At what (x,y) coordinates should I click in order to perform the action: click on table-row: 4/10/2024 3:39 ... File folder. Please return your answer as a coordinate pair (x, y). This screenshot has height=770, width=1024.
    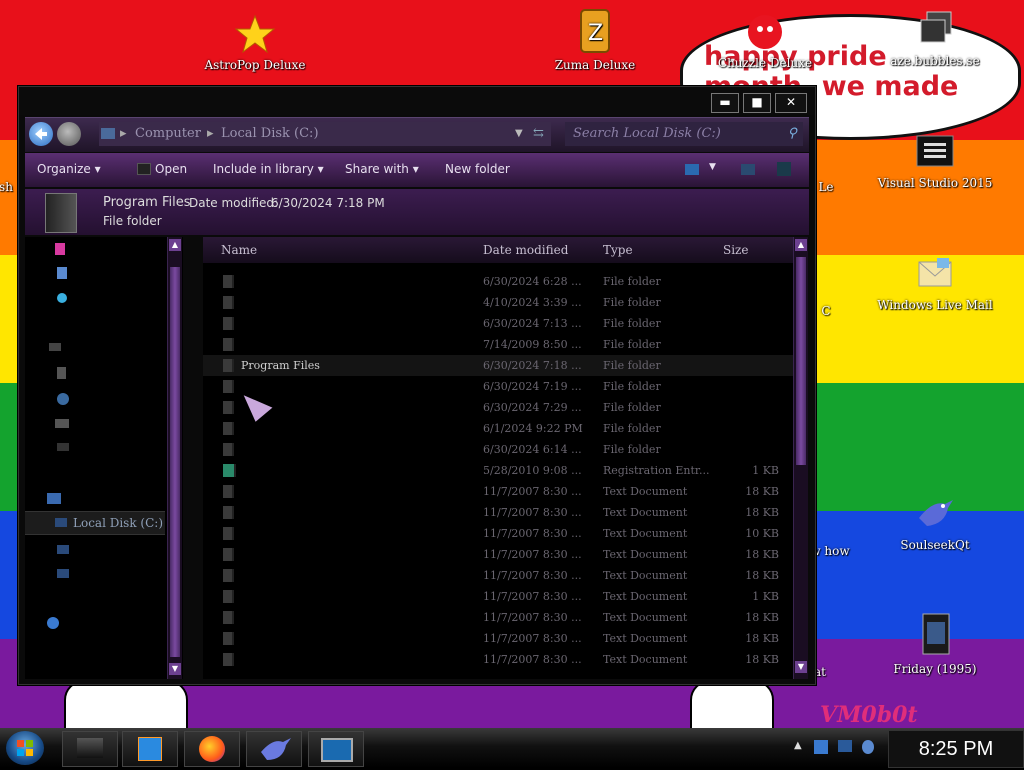
    Looking at the image, I should click on (498, 302).